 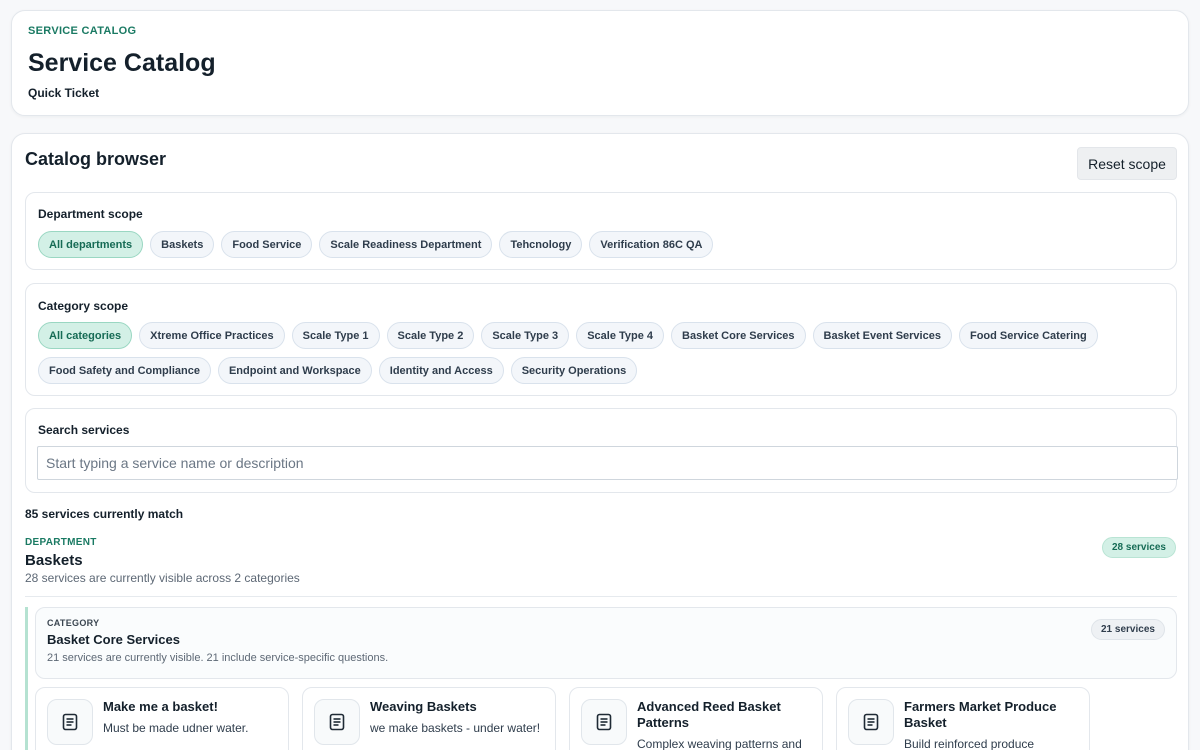 I want to click on service-card-description: we make baskets - under water!, so click(x=455, y=728).